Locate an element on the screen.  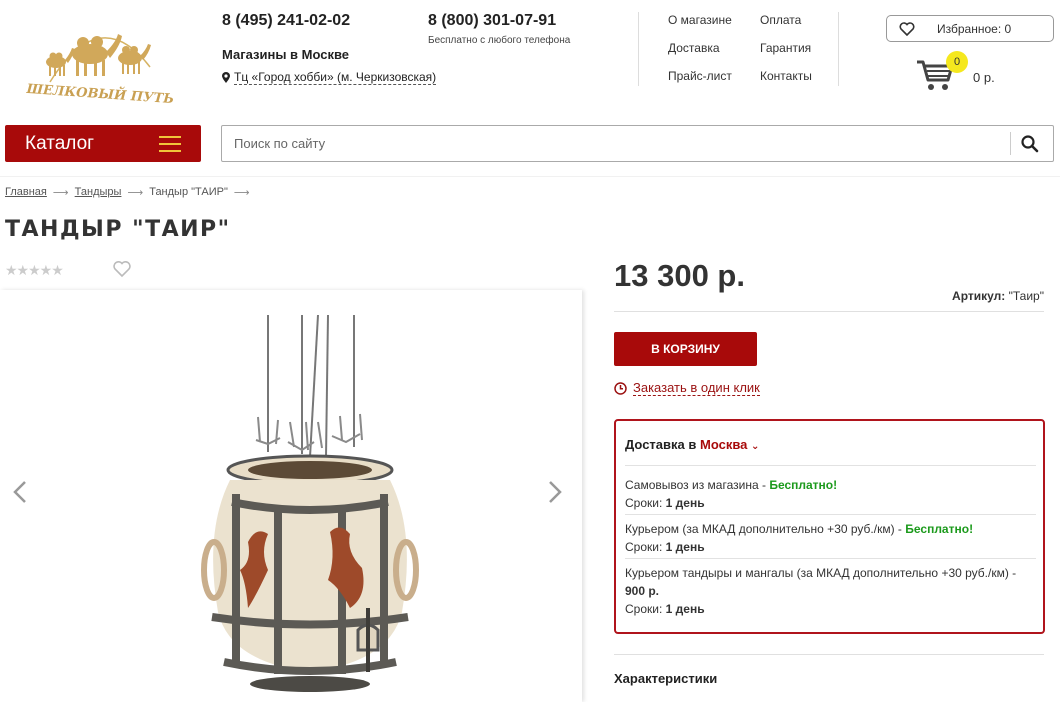
gallery-prev-arrow-icon is located at coordinates (20, 492).